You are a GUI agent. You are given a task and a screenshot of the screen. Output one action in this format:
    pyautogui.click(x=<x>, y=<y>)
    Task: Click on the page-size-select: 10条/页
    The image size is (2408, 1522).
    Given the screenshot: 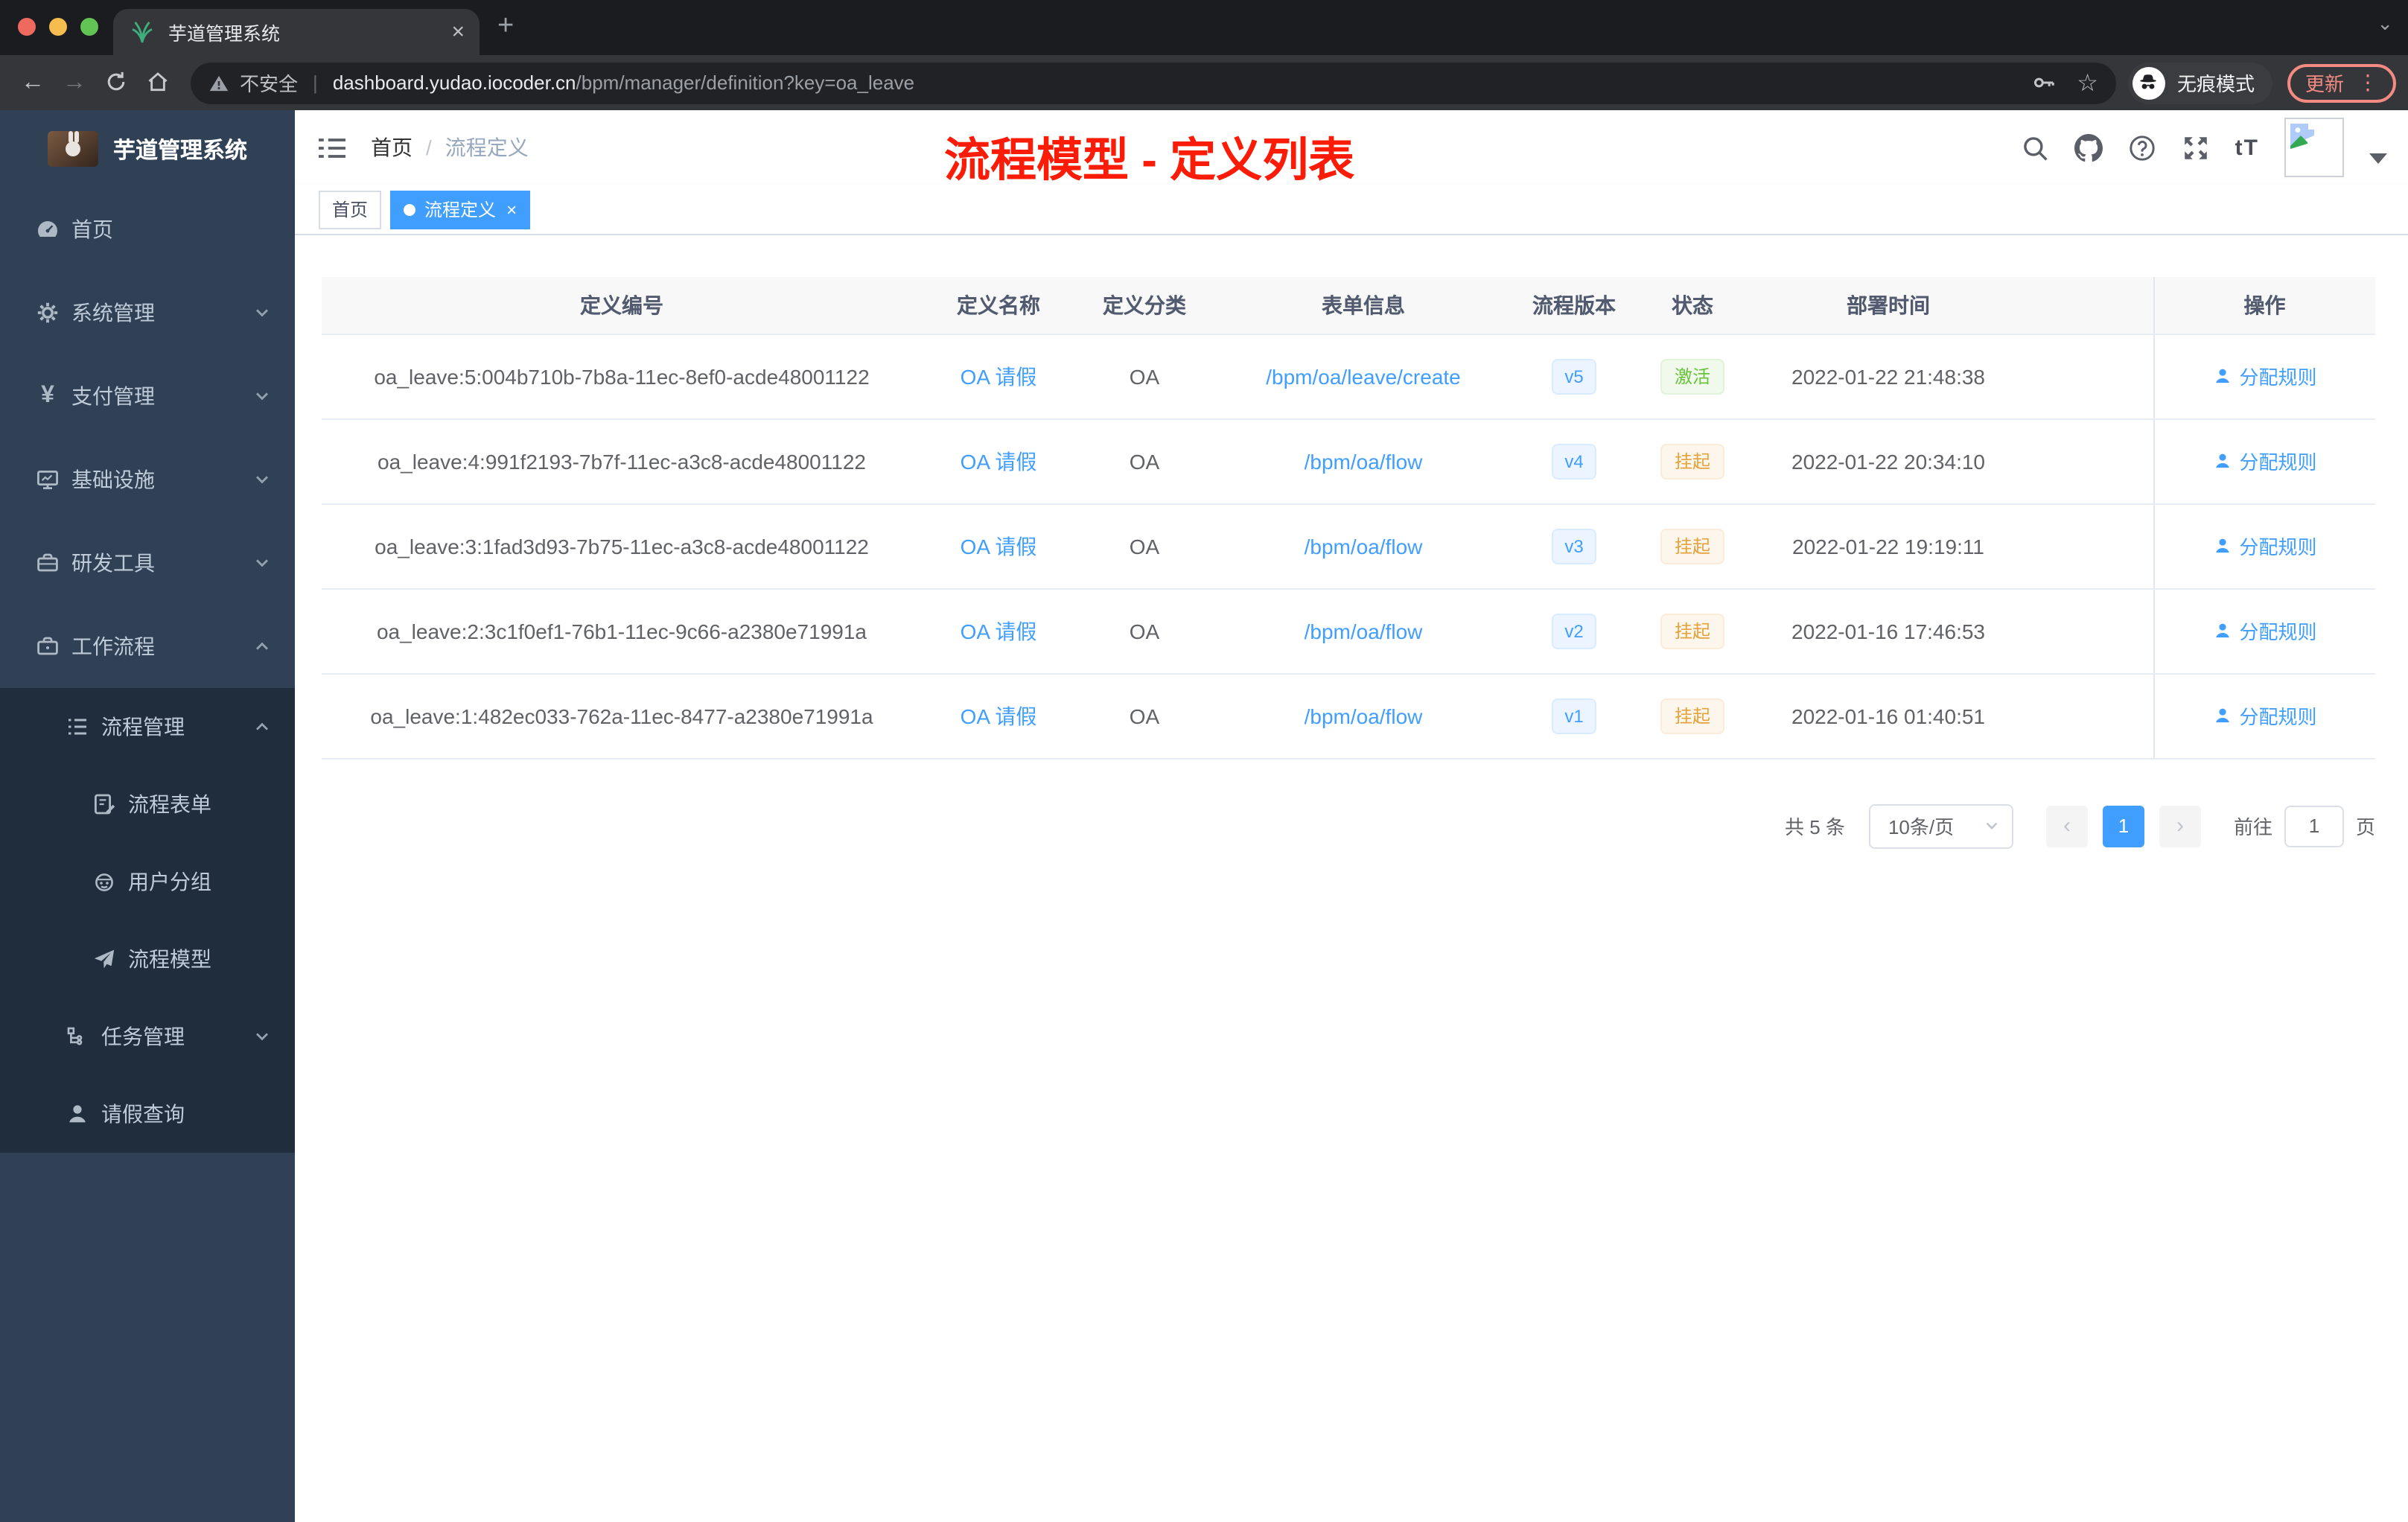 What is the action you would take?
    pyautogui.click(x=1940, y=825)
    